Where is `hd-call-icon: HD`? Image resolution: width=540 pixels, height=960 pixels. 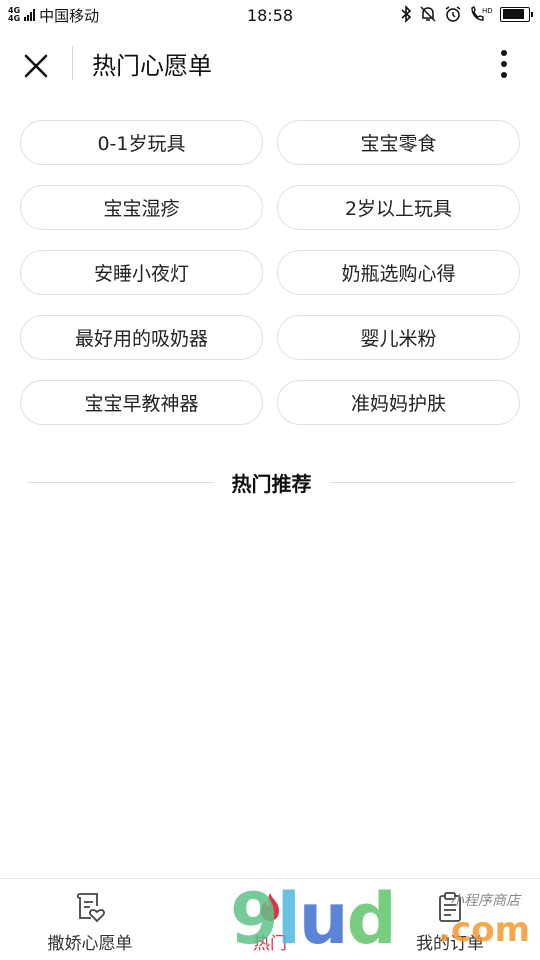 hd-call-icon: HD is located at coordinates (482, 13).